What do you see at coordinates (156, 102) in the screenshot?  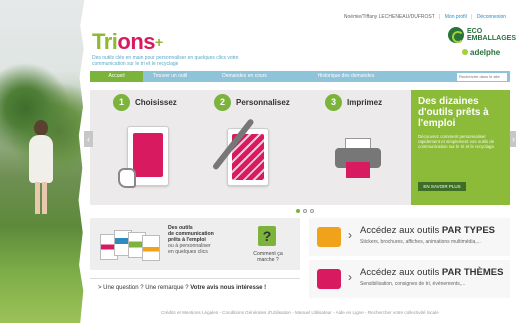 I see `step-label: Choisissez` at bounding box center [156, 102].